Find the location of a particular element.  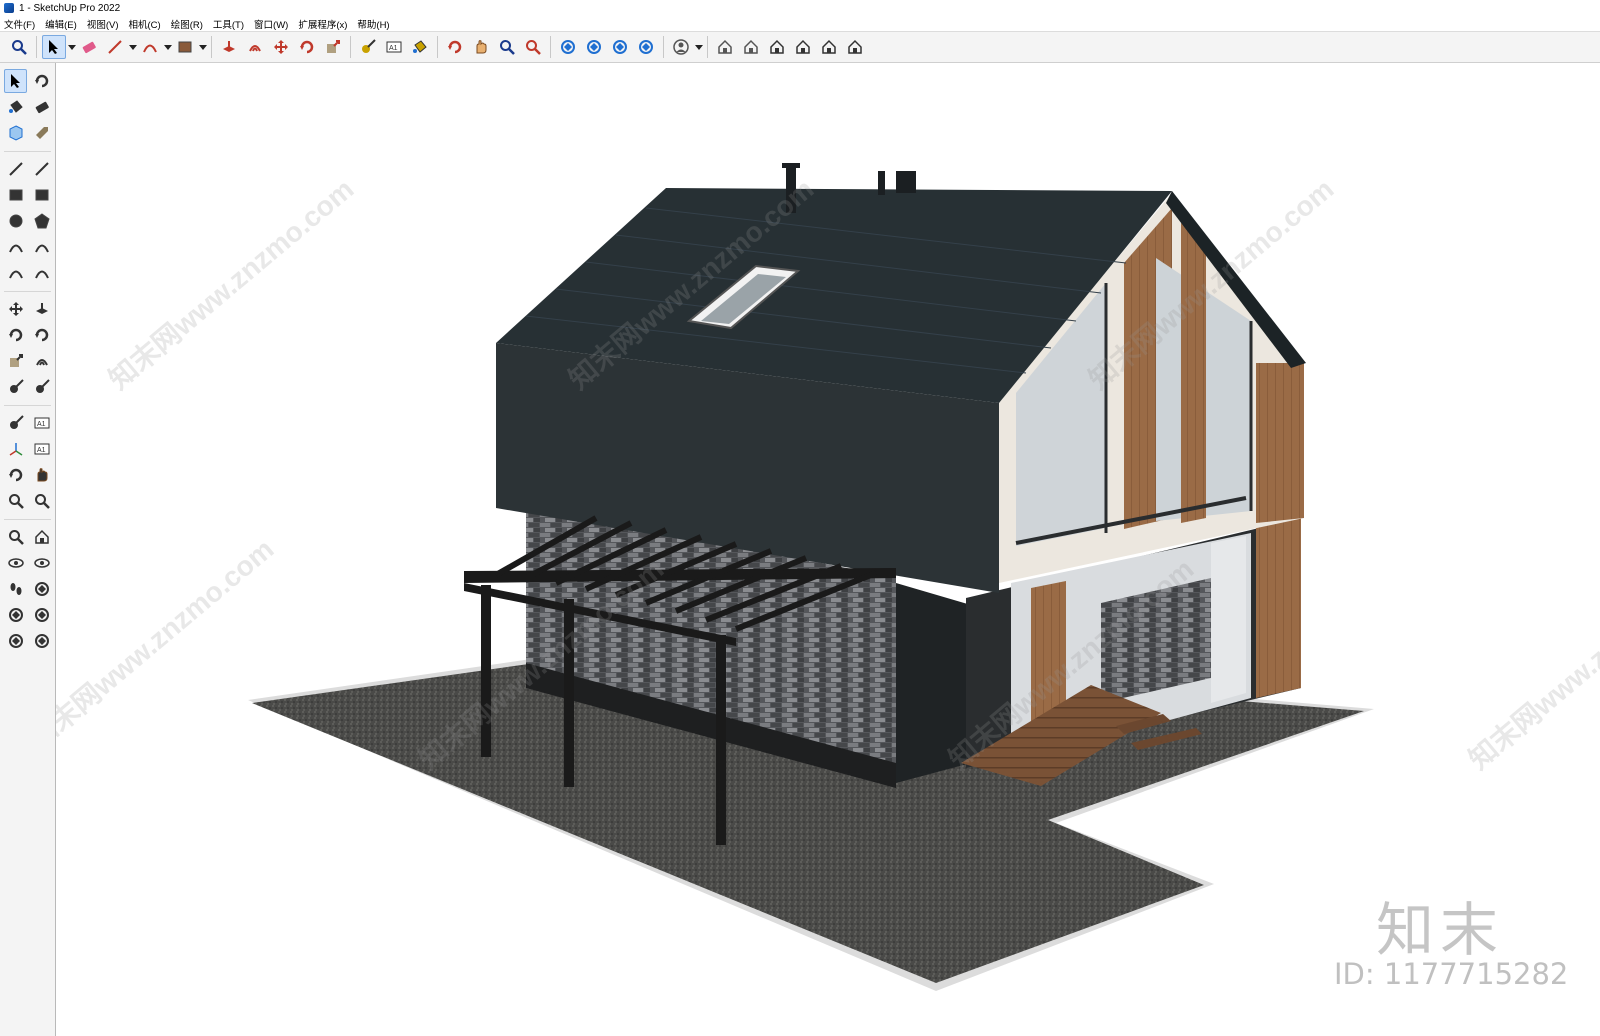

zoom-tool-tool-button is located at coordinates (507, 47).